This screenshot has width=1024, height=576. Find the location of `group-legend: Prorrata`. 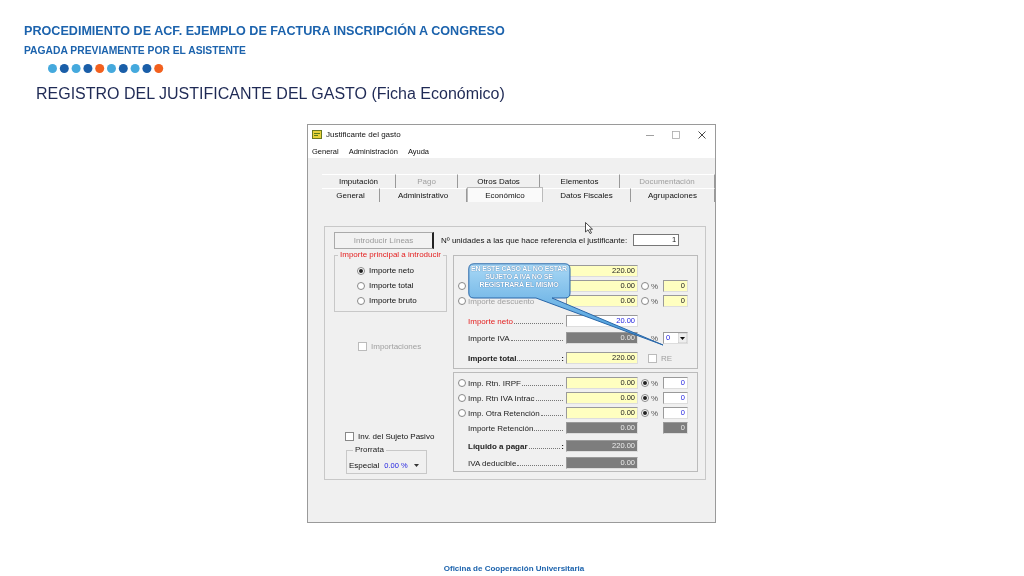

group-legend: Prorrata is located at coordinates (369, 449).